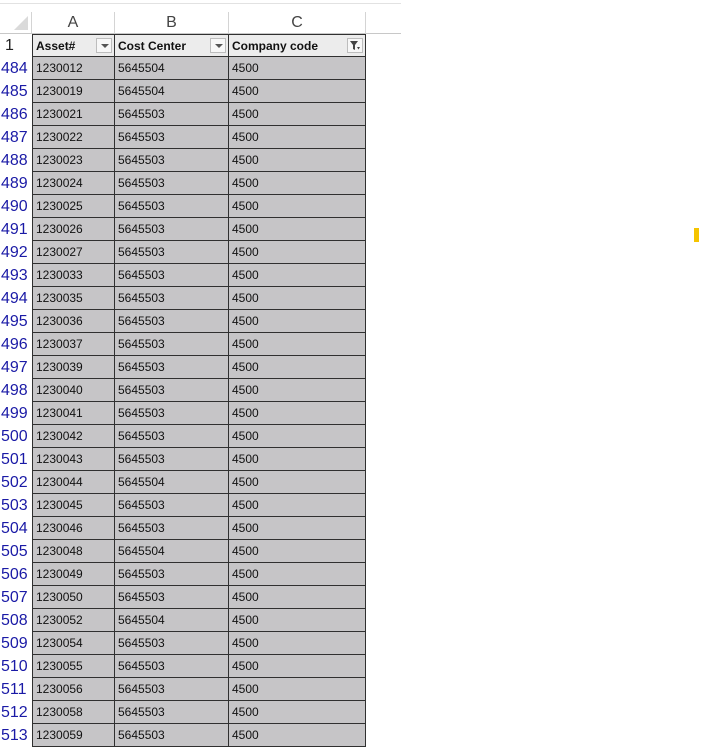 Image resolution: width=701 pixels, height=751 pixels. I want to click on row-number: 503, so click(16, 505).